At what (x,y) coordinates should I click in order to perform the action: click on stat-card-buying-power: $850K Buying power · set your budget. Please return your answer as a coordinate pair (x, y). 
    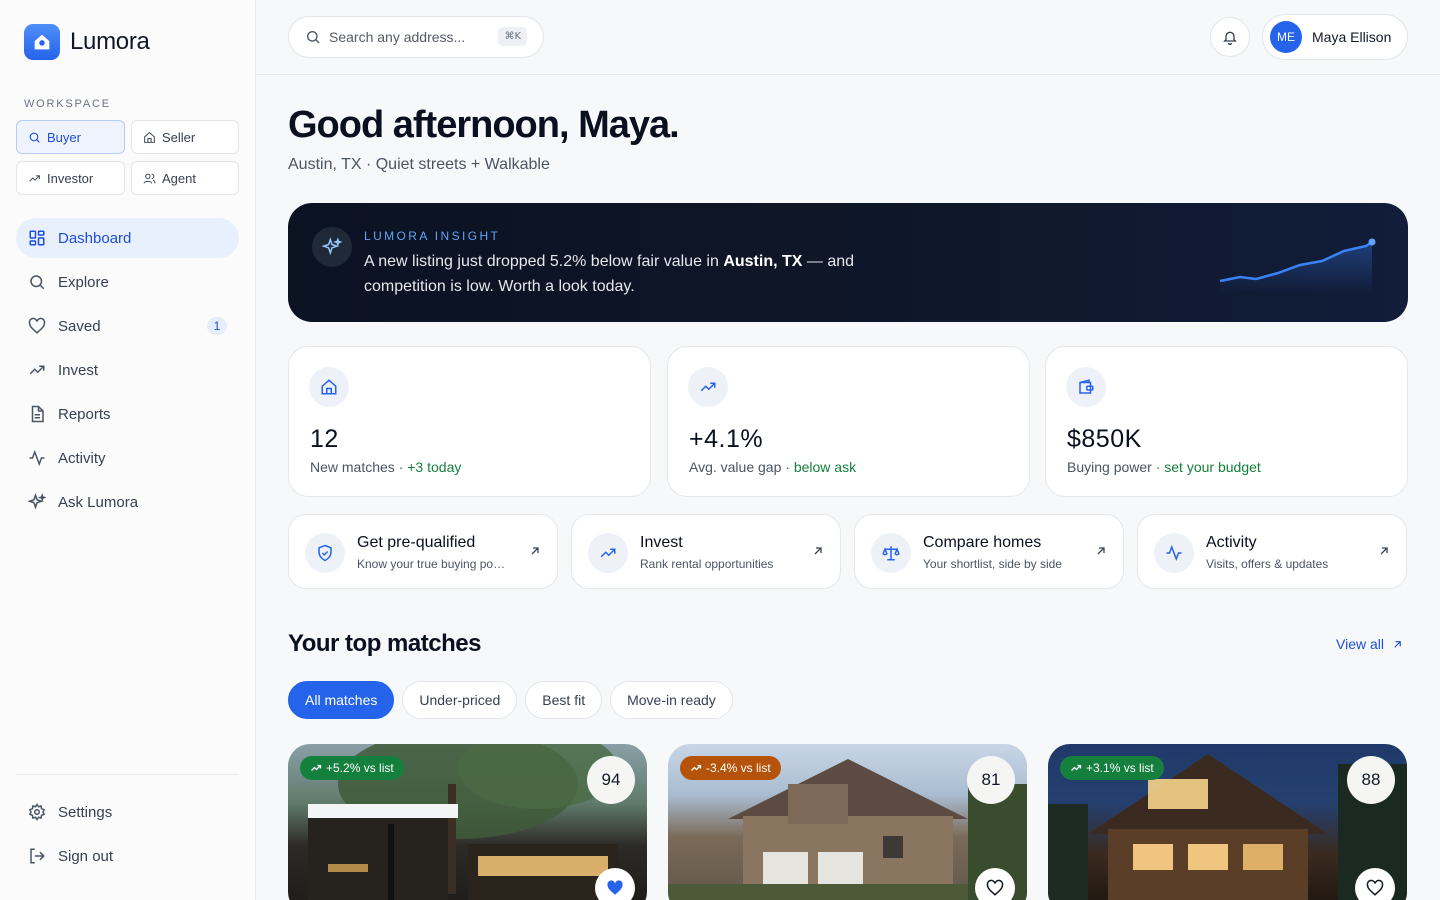
    Looking at the image, I should click on (1226, 421).